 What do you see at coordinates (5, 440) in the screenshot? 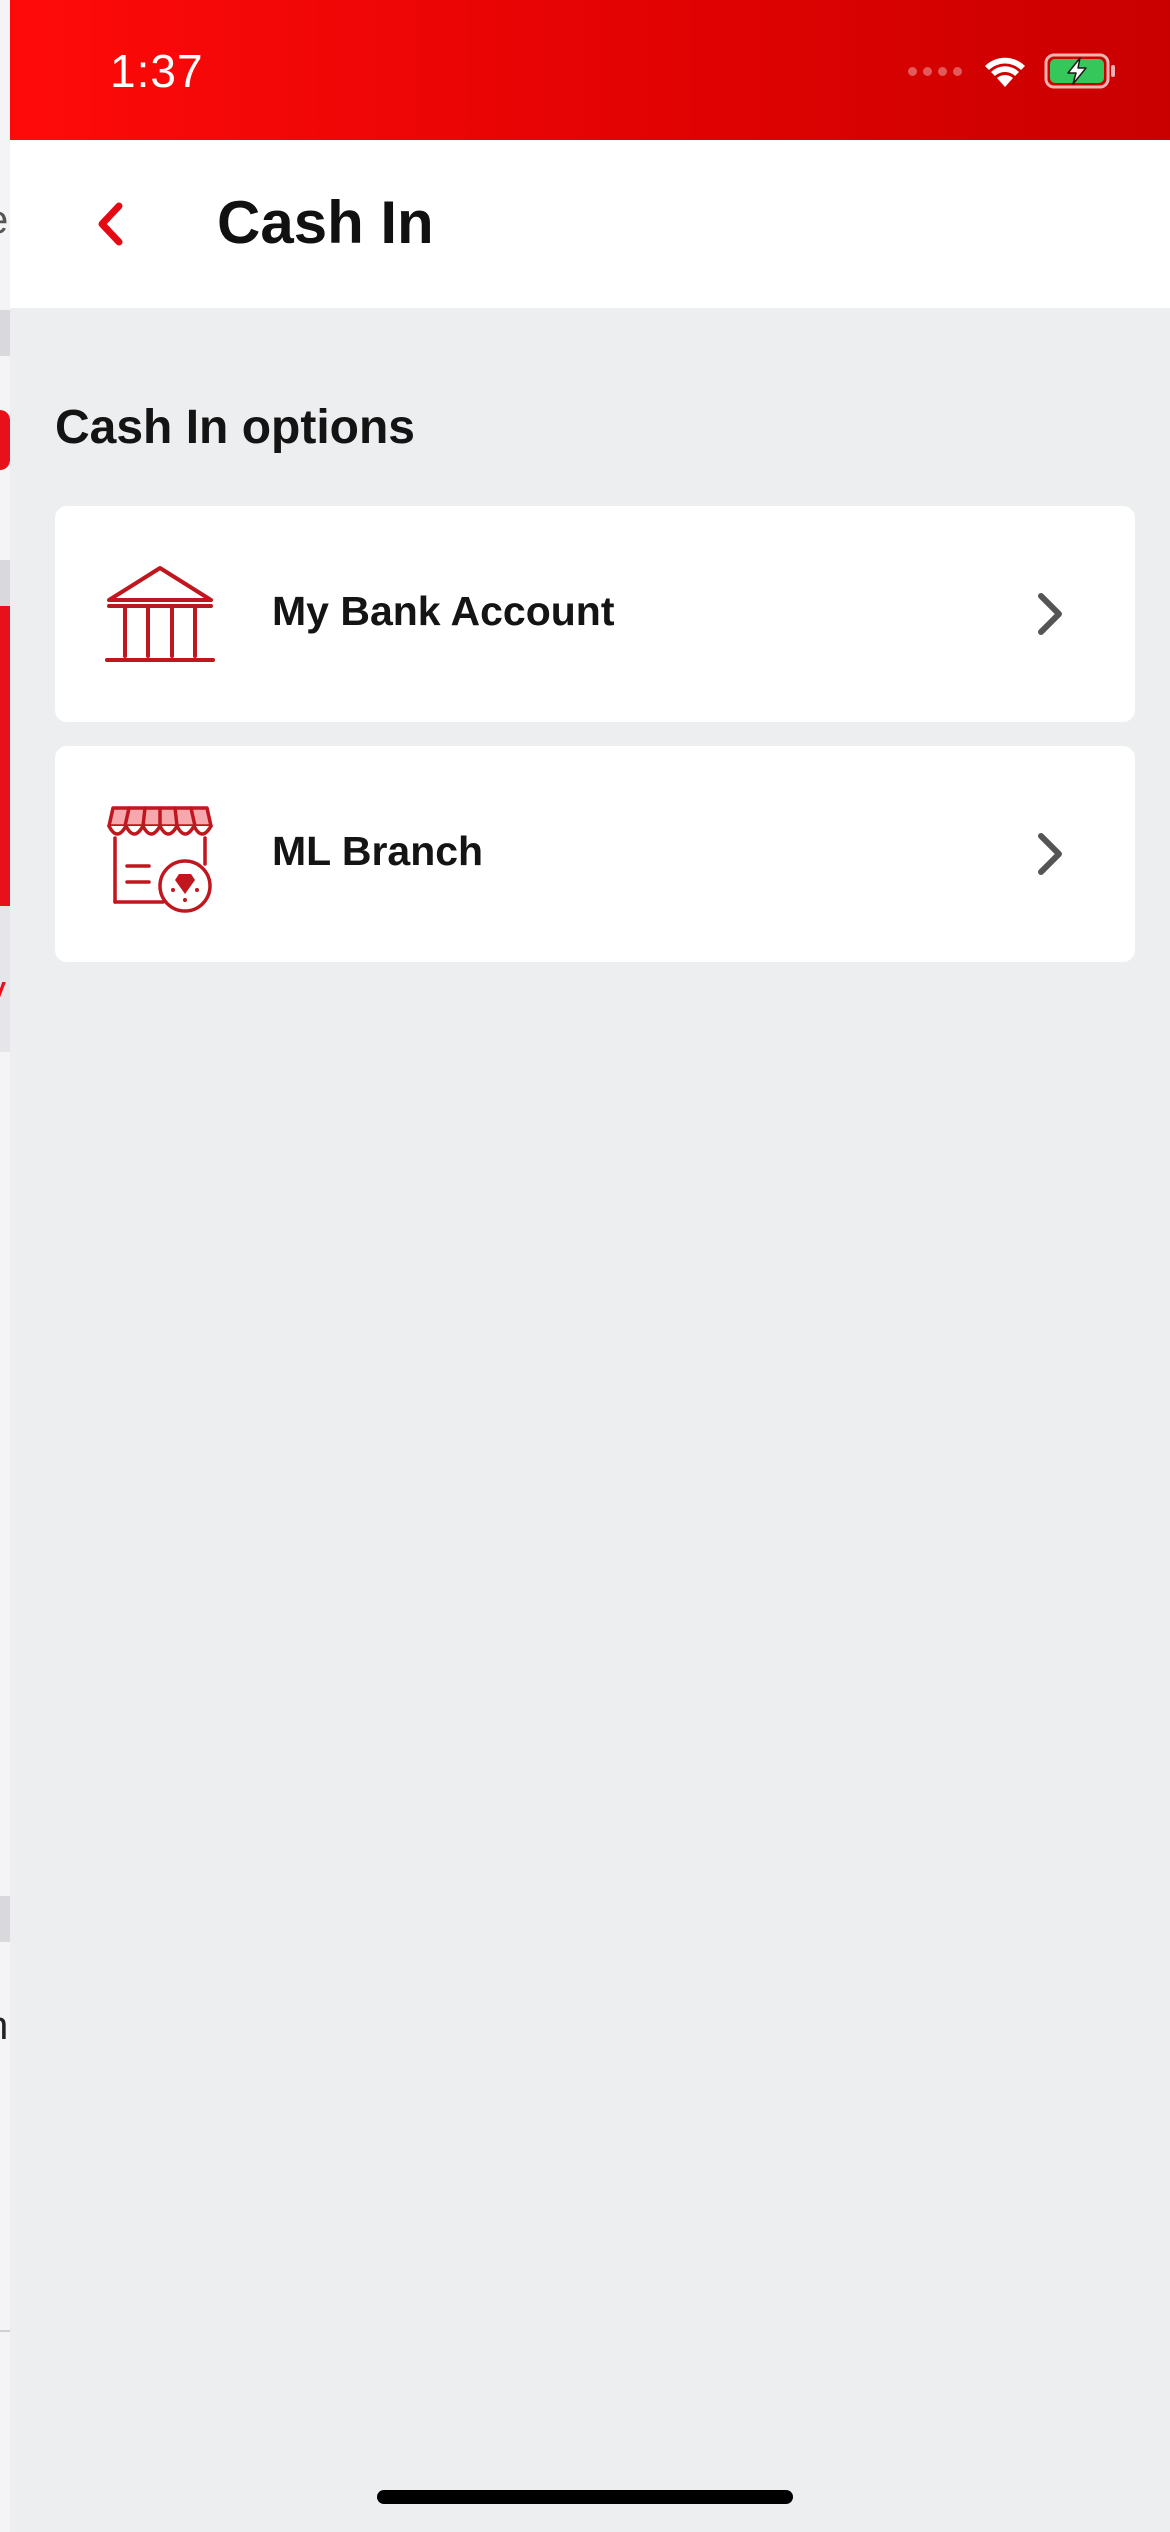
I see `background-red-shape` at bounding box center [5, 440].